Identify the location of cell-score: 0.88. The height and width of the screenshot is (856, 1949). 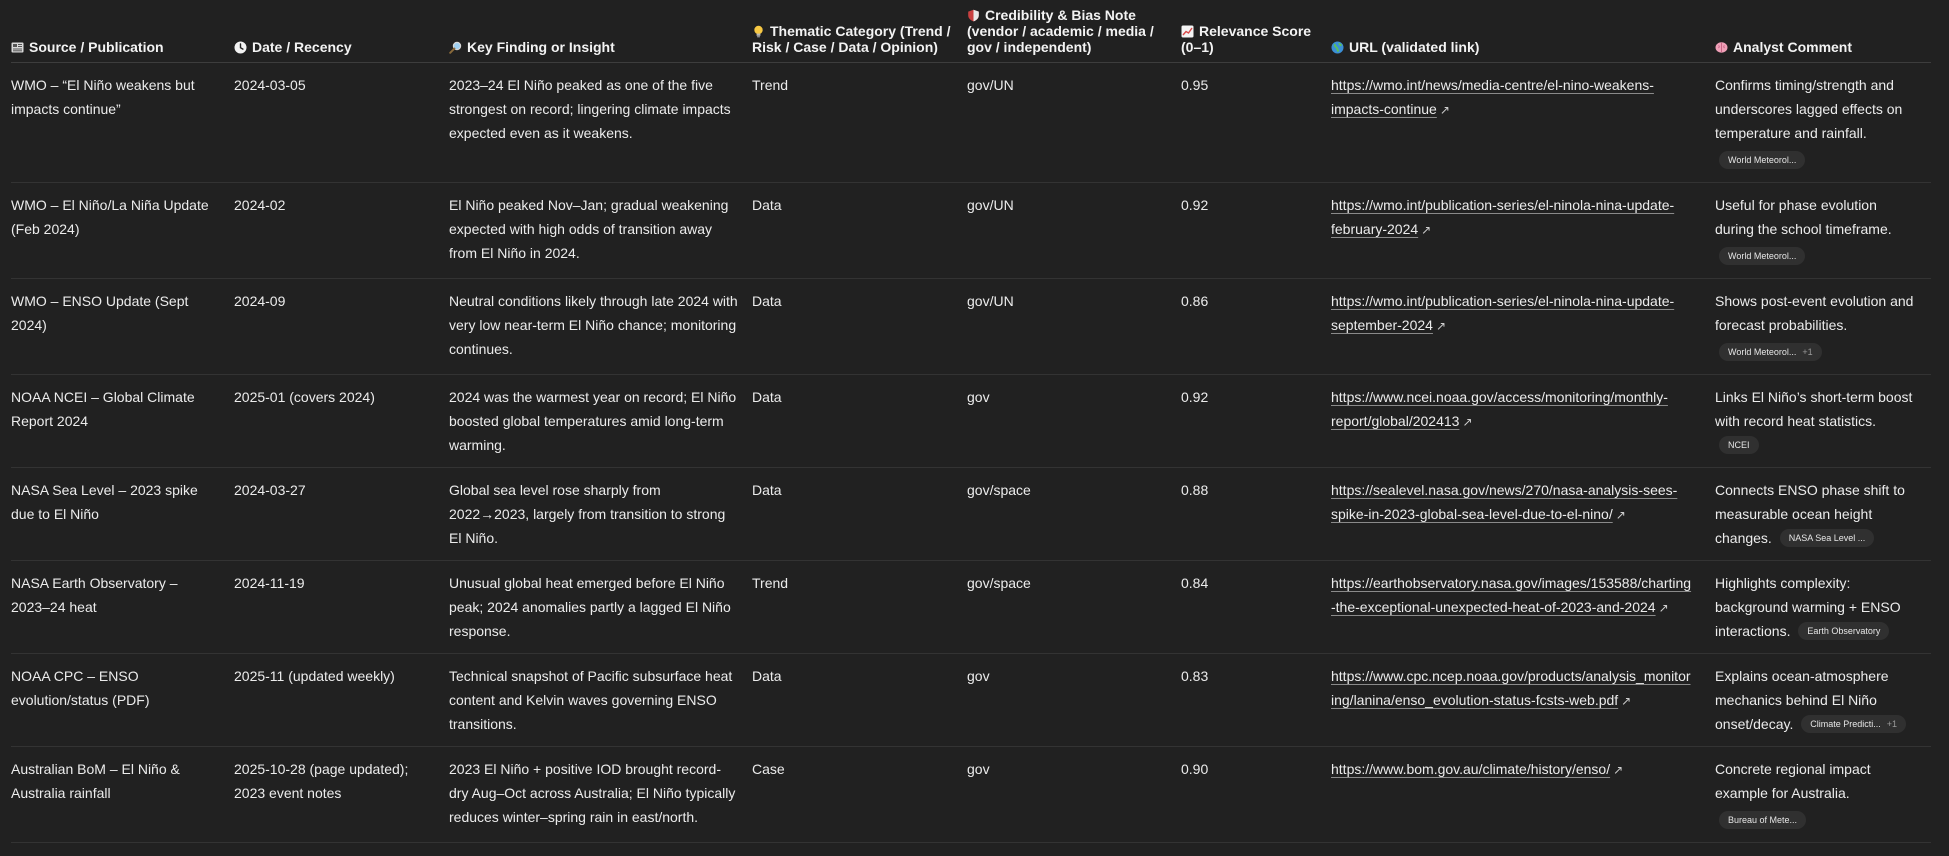
(1256, 514).